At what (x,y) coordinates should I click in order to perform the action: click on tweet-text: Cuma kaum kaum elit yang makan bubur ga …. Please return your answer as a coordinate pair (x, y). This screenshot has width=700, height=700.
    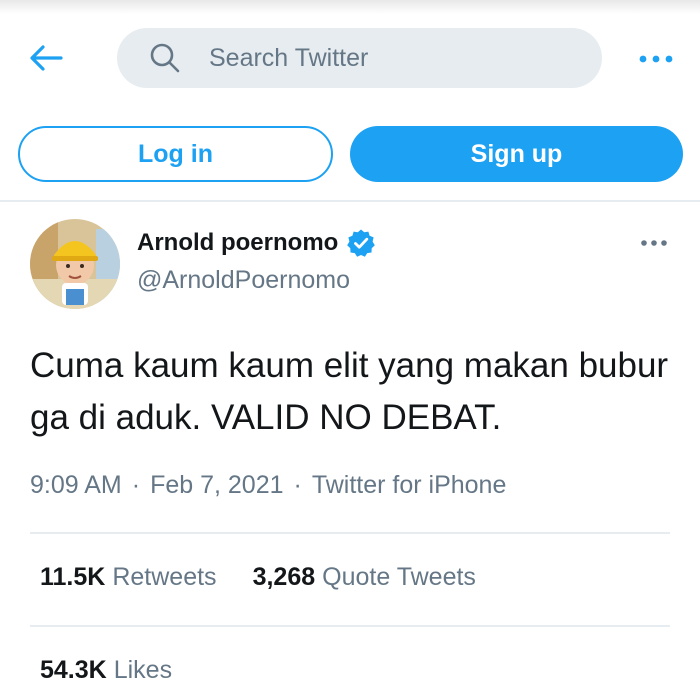
    Looking at the image, I should click on (349, 391).